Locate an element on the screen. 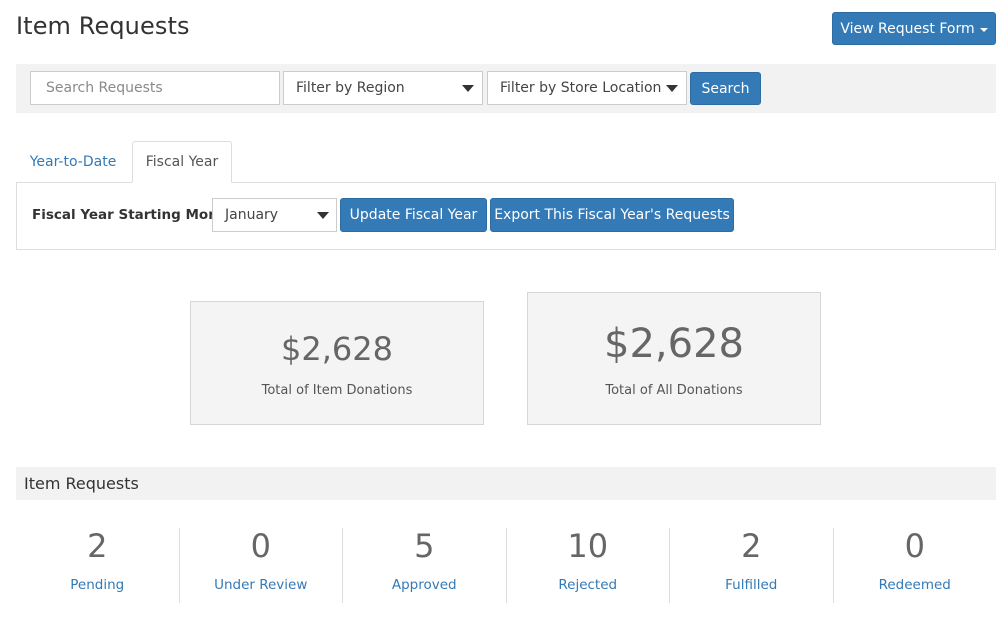 This screenshot has height=624, width=1008. view-request-form-label: View Request Form is located at coordinates (907, 28).